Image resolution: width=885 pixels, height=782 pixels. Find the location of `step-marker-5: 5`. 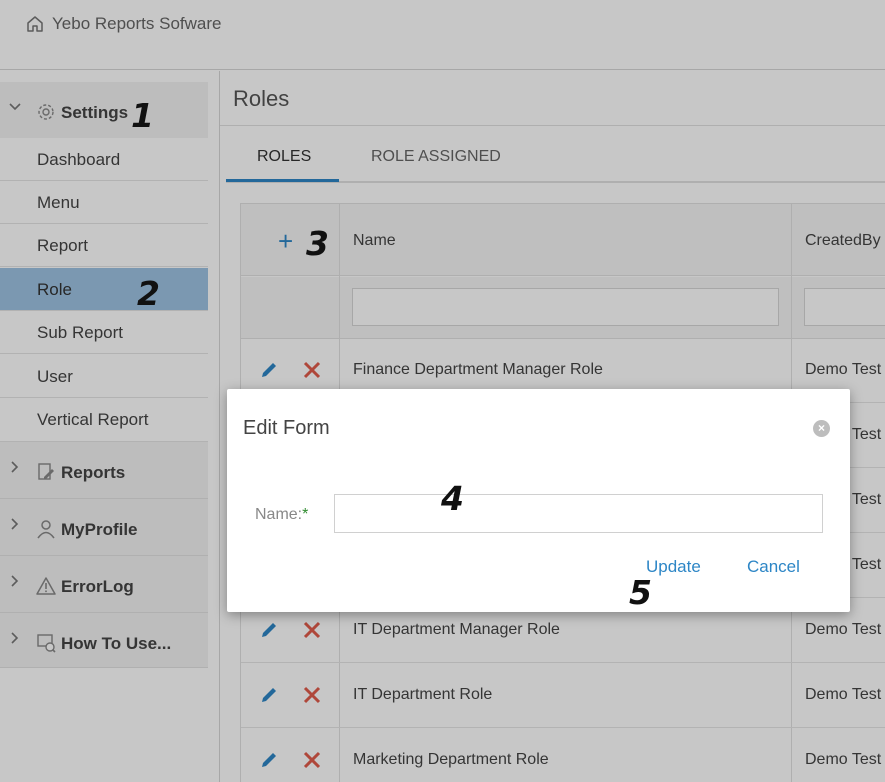

step-marker-5: 5 is located at coordinates (640, 592).